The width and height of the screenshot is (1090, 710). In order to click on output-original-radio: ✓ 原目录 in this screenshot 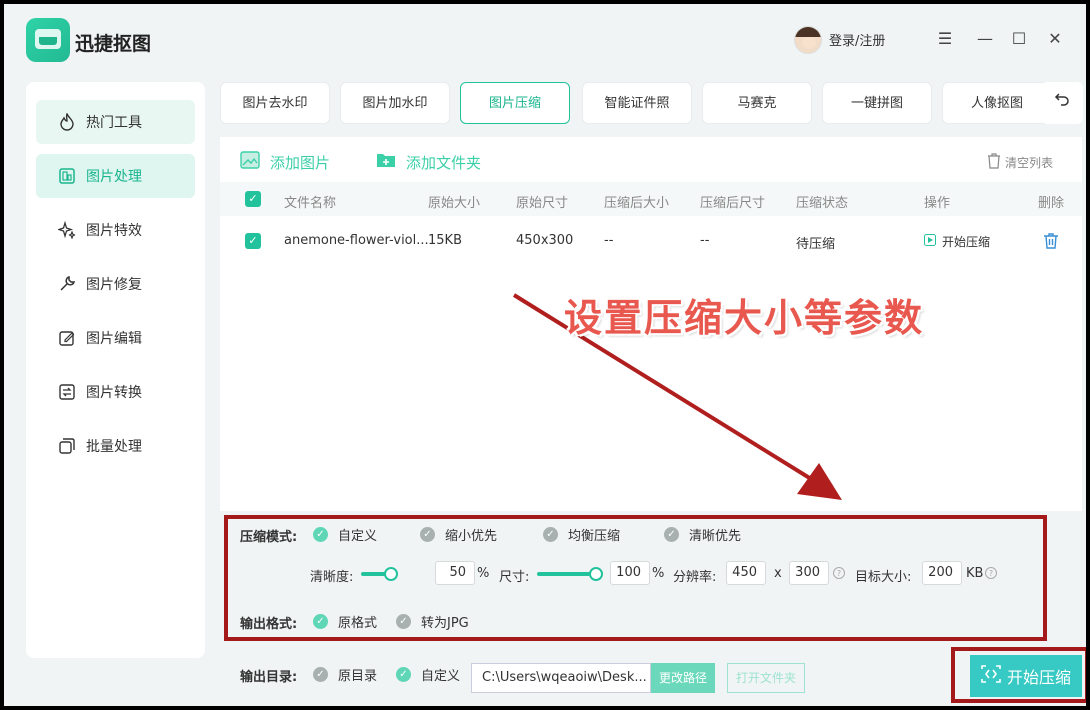, I will do `click(345, 674)`.